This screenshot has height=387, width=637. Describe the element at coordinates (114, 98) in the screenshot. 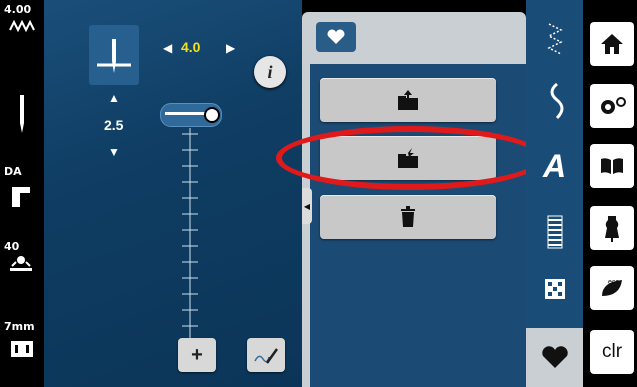

I see `length-increase-arrow: ▲` at that location.